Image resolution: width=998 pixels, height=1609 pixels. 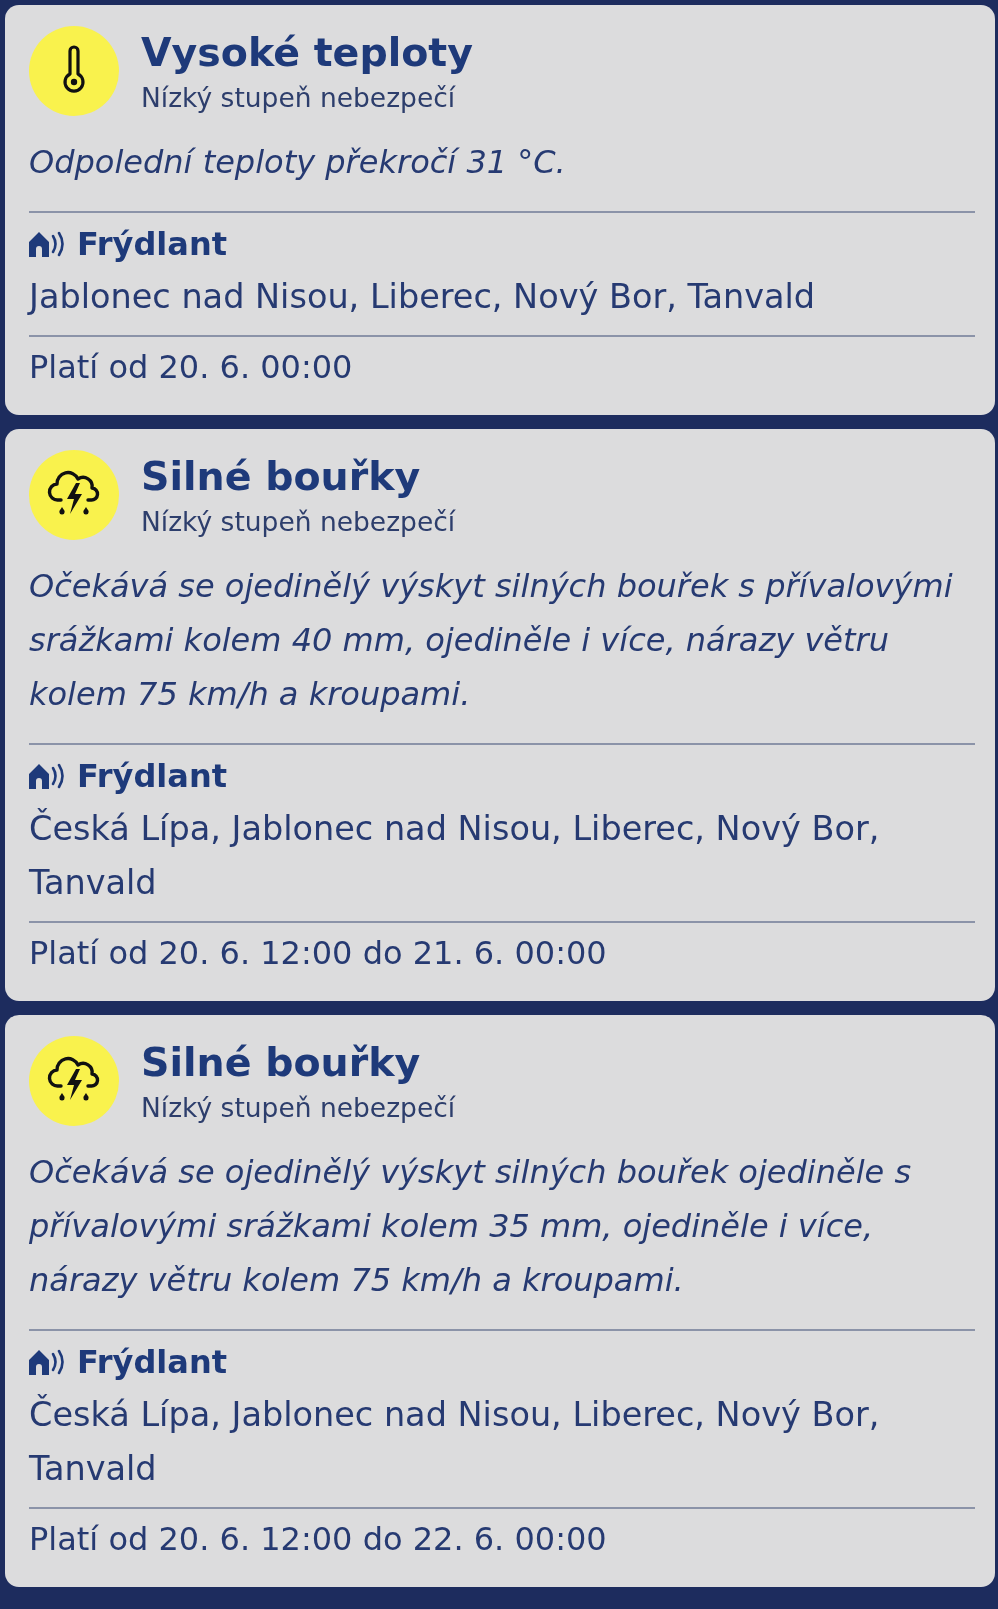 What do you see at coordinates (502, 297) in the screenshot?
I see `town-list: Jablonec nad Nisou, Liberec, Nový Bor, Tanvald` at bounding box center [502, 297].